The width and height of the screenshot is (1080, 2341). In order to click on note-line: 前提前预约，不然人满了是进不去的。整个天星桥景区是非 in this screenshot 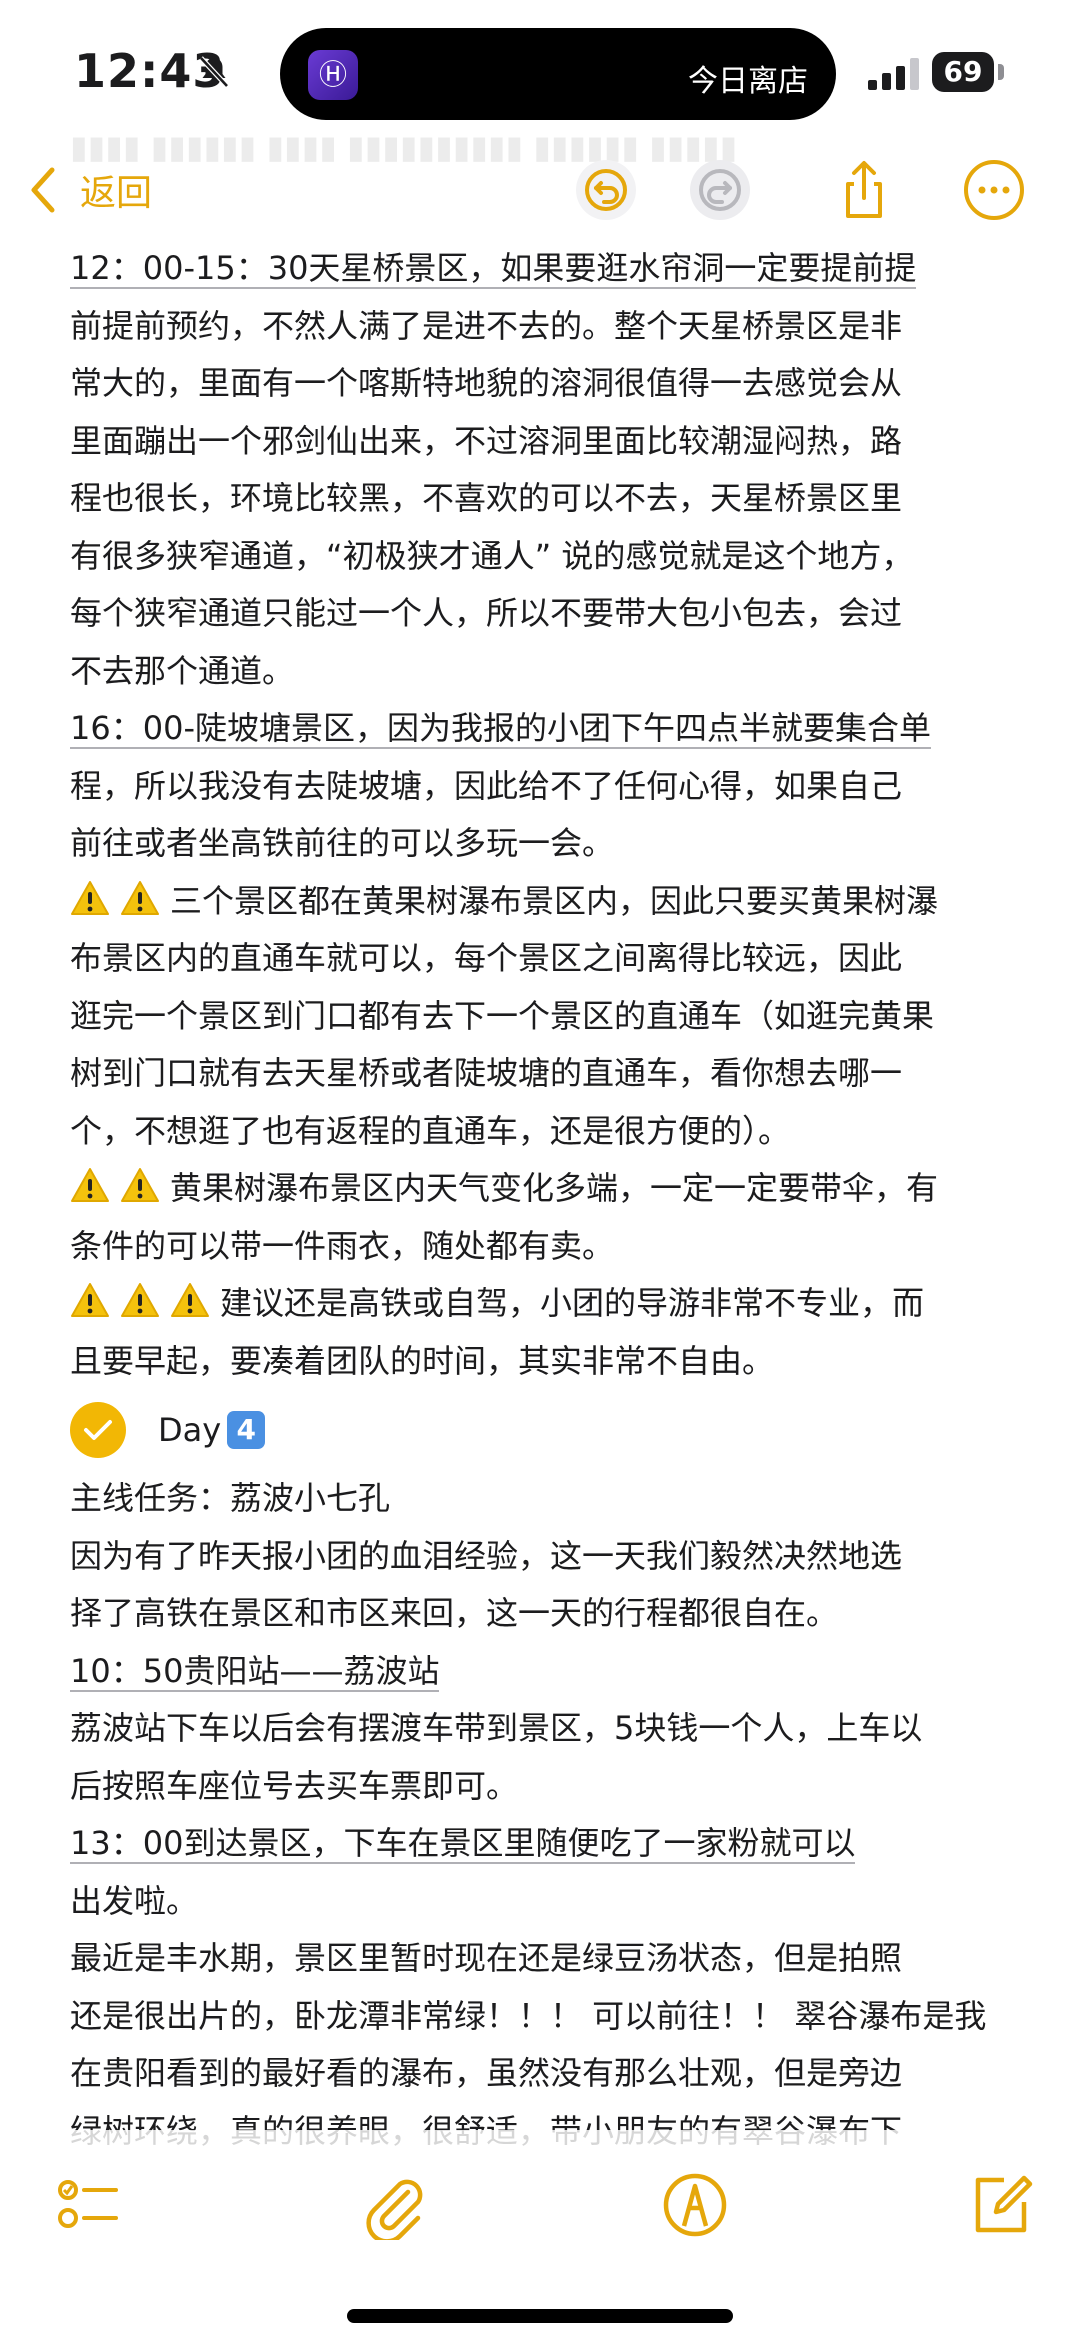, I will do `click(486, 325)`.